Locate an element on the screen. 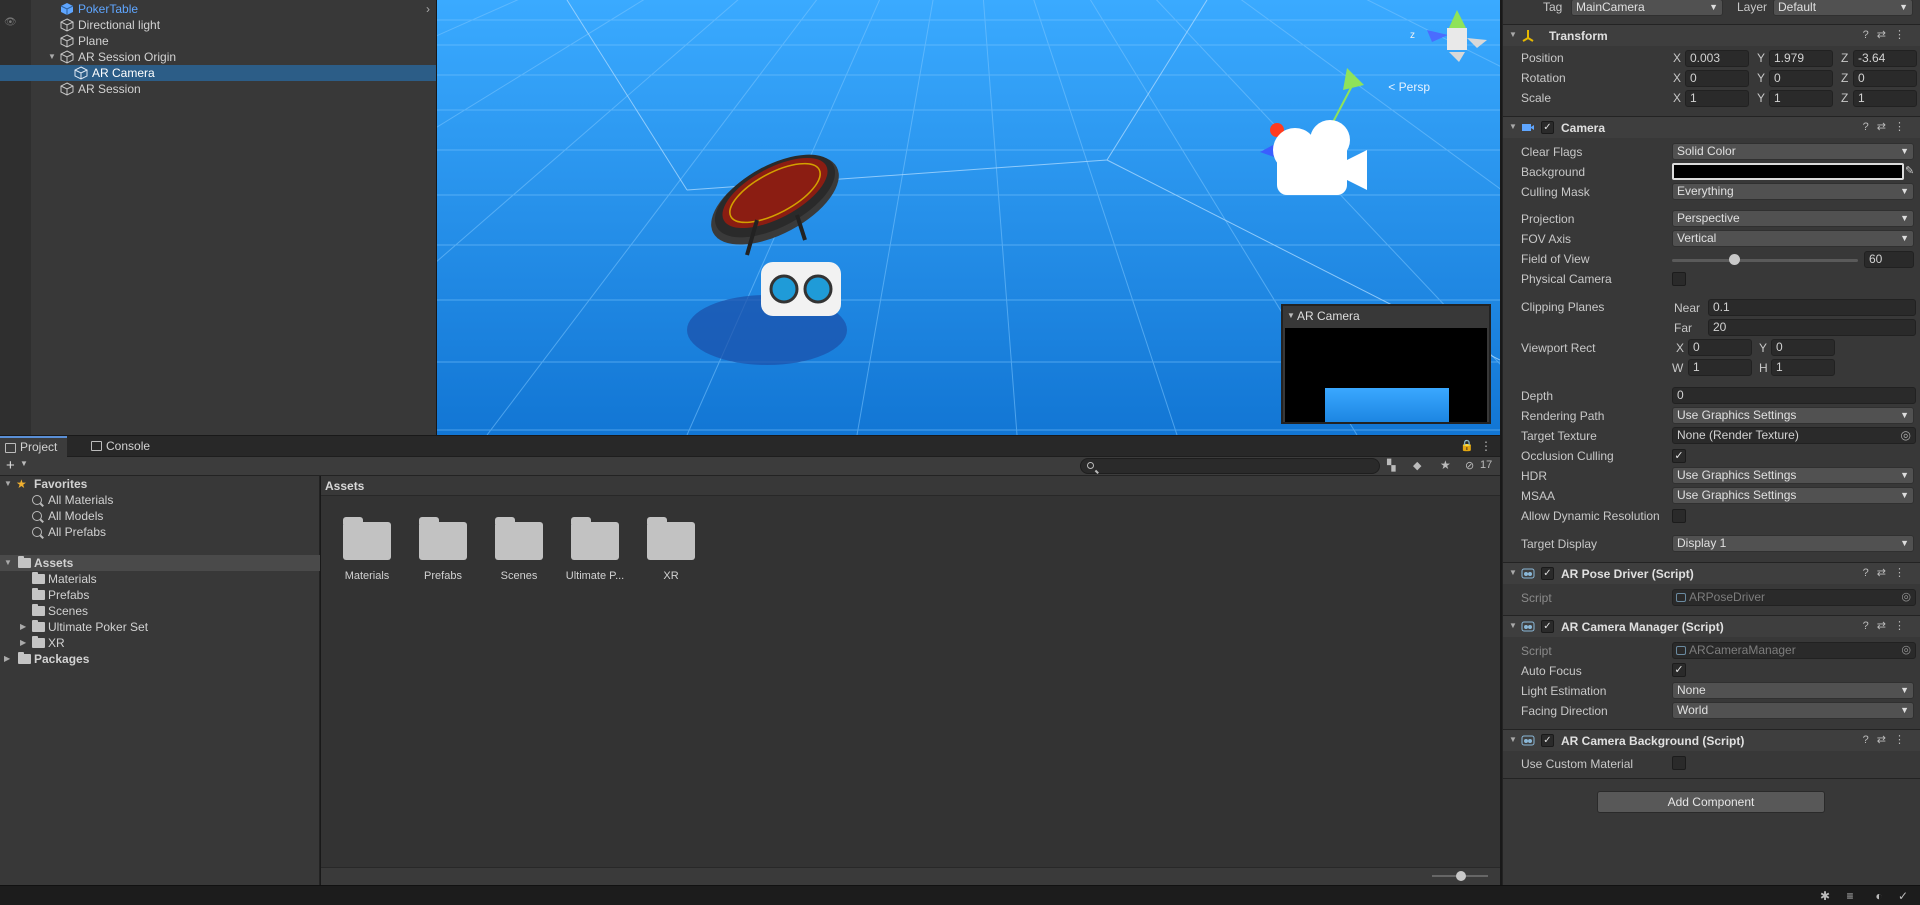 This screenshot has height=905, width=1920. tab-project: Project is located at coordinates (34, 446).